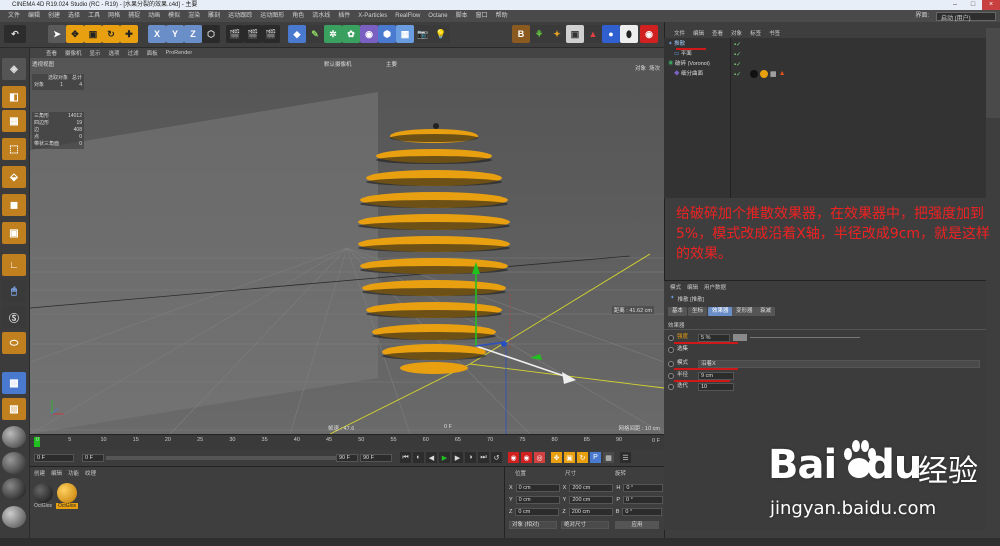 The width and height of the screenshot is (1000, 546). Describe the element at coordinates (14, 69) in the screenshot. I see `mode-make-editable-icon: ◈` at that location.